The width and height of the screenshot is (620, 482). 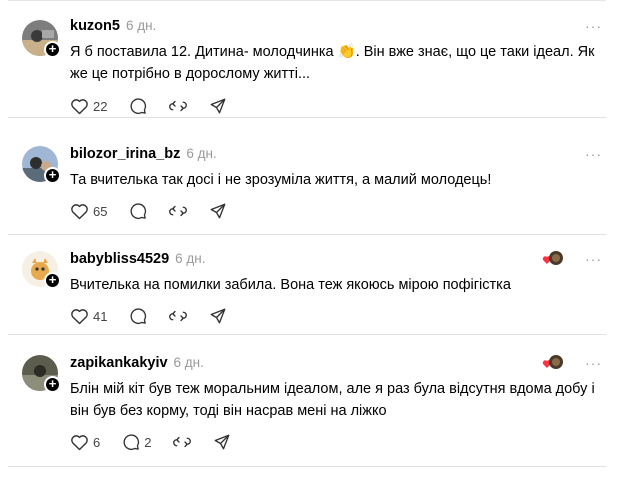 I want to click on like-button: 22, so click(x=88, y=106).